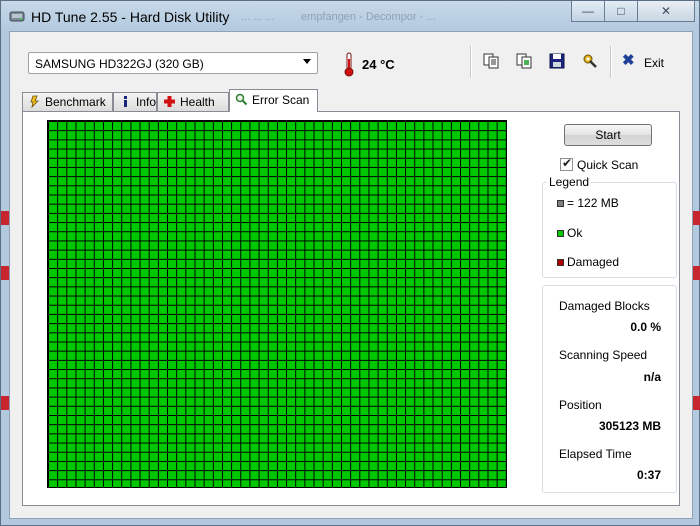  Describe the element at coordinates (524, 61) in the screenshot. I see `copy-screenshot-icon` at that location.